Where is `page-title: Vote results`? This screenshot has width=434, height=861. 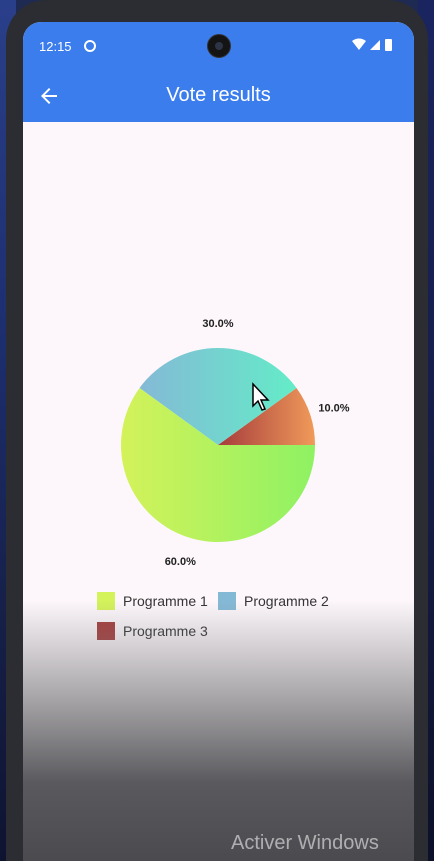
page-title: Vote results is located at coordinates (218, 95).